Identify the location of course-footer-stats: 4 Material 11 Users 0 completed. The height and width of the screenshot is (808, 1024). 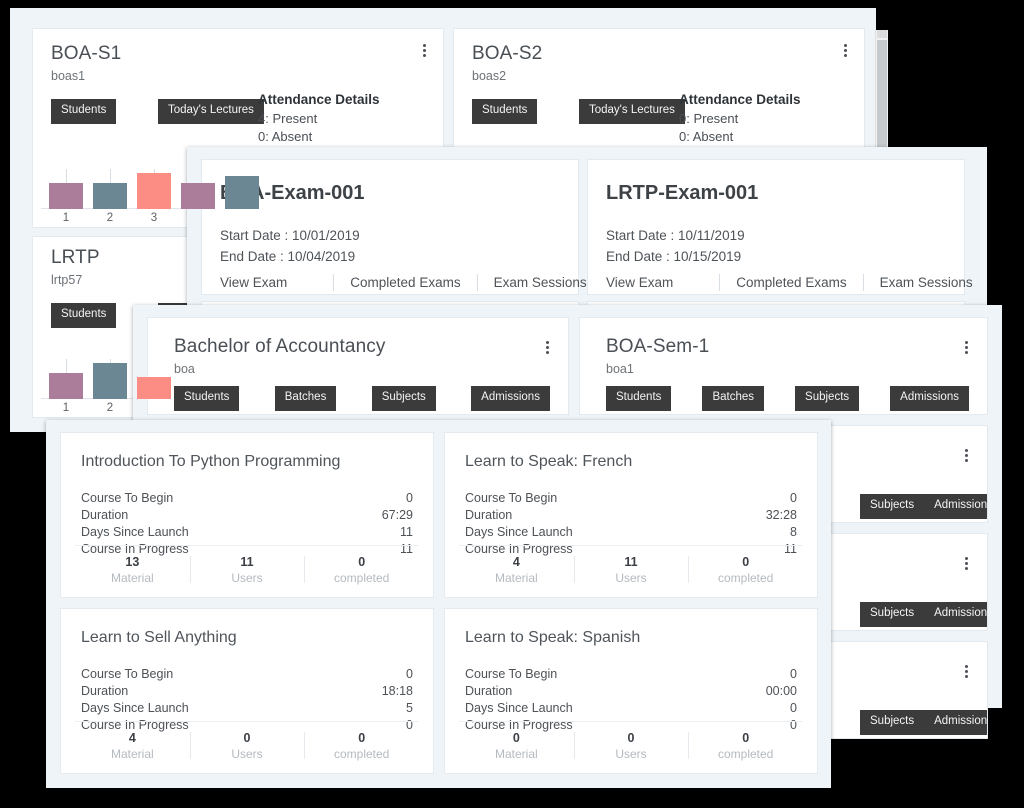
(631, 566).